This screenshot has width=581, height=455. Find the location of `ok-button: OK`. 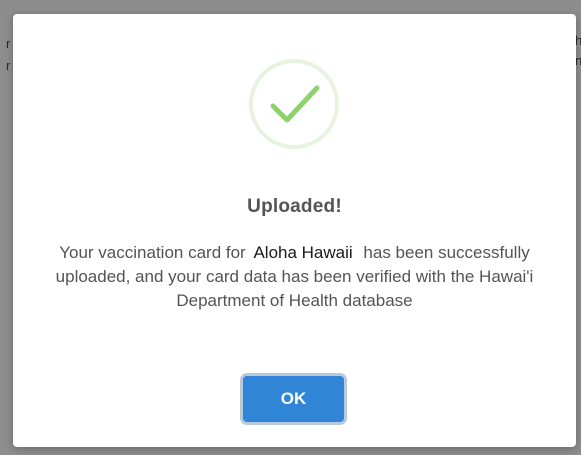

ok-button: OK is located at coordinates (293, 399).